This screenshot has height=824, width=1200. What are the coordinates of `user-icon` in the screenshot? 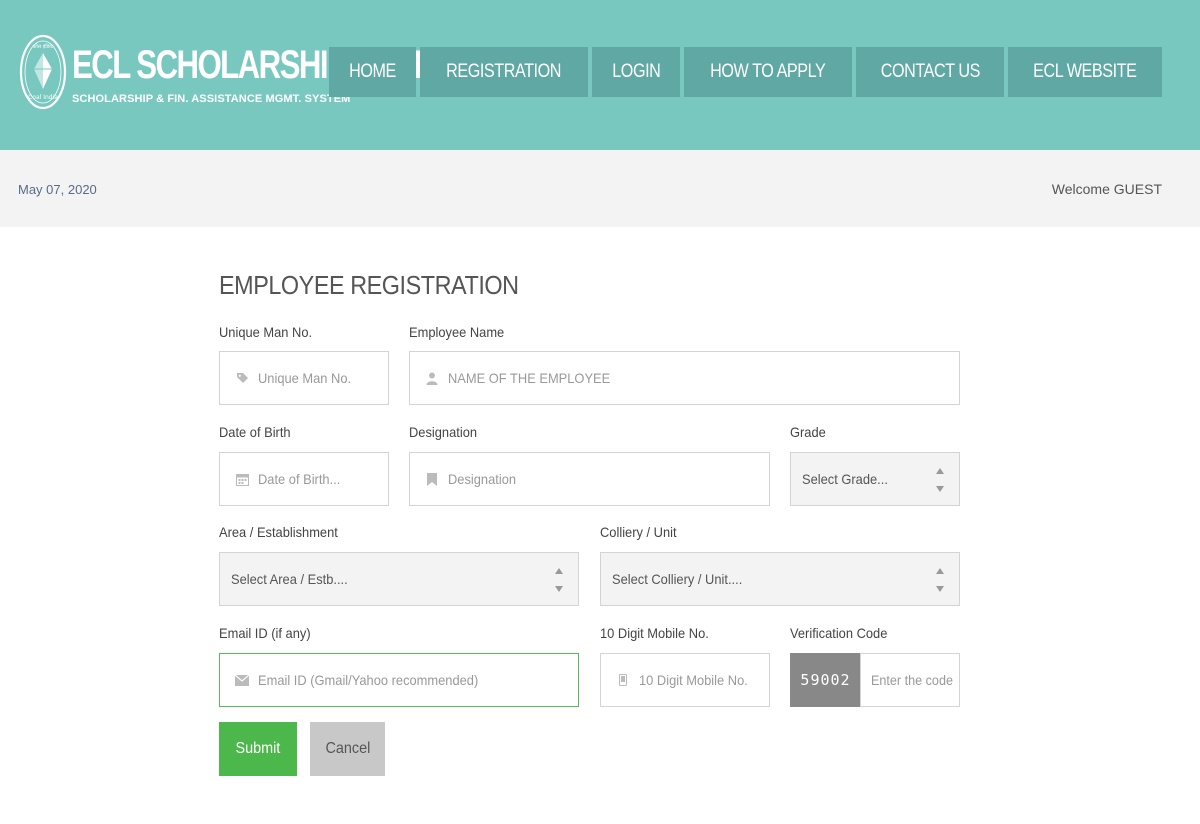 It's located at (432, 378).